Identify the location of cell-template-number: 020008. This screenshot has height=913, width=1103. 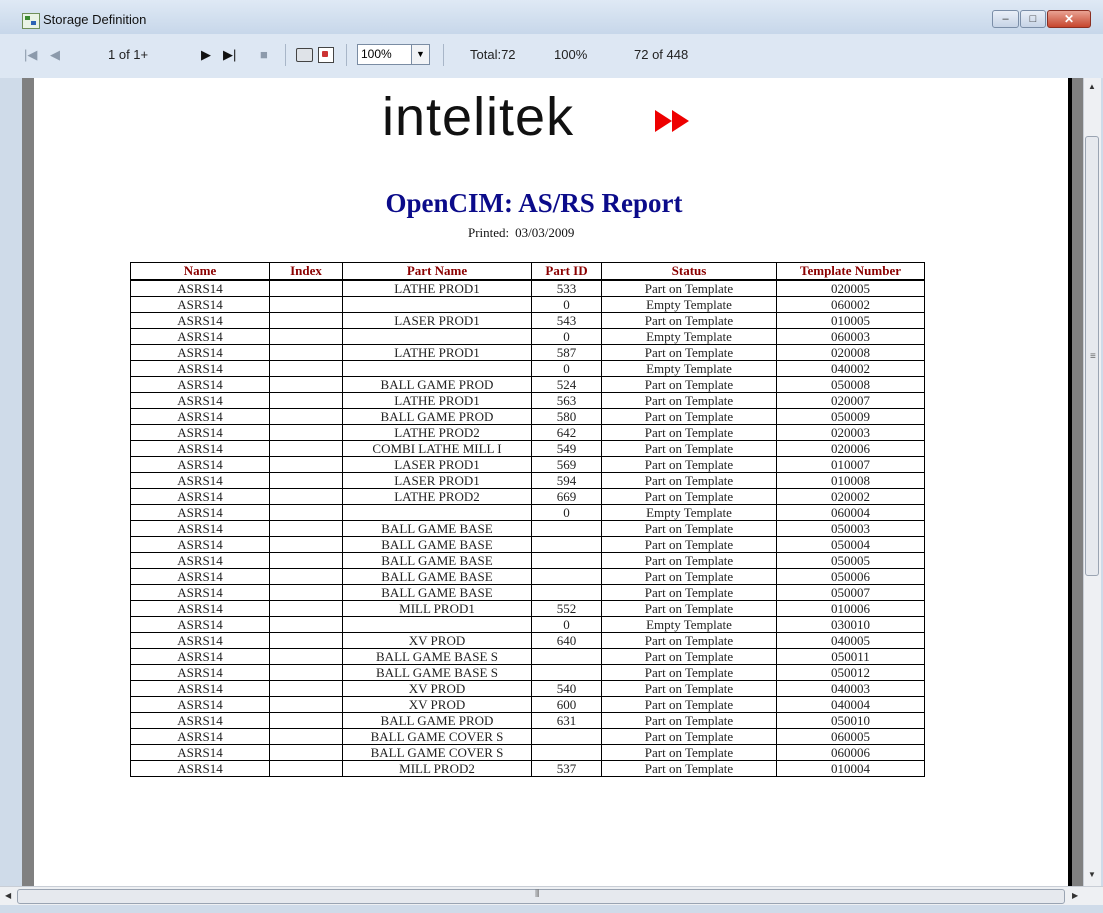
(850, 352).